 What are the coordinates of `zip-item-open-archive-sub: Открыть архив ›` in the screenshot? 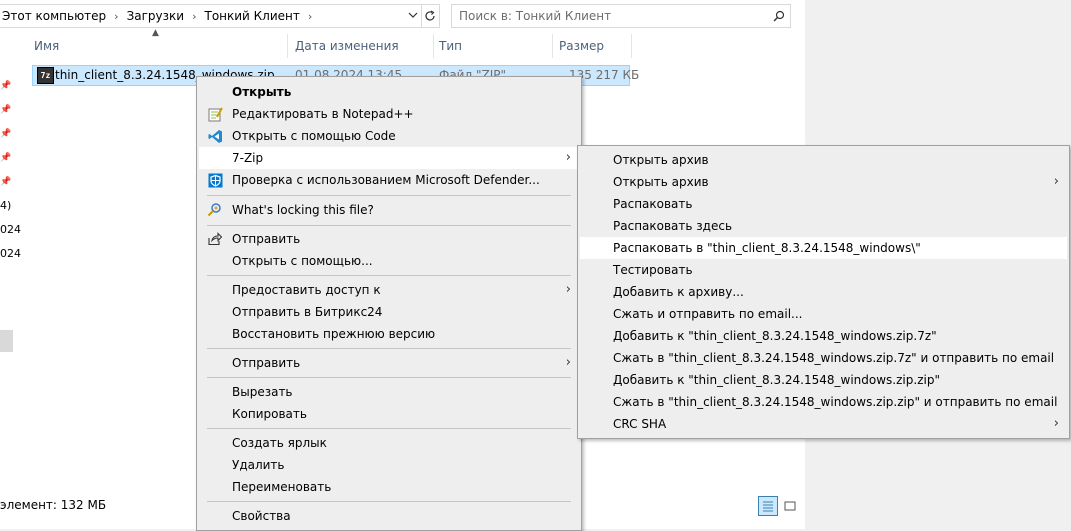 It's located at (823, 182).